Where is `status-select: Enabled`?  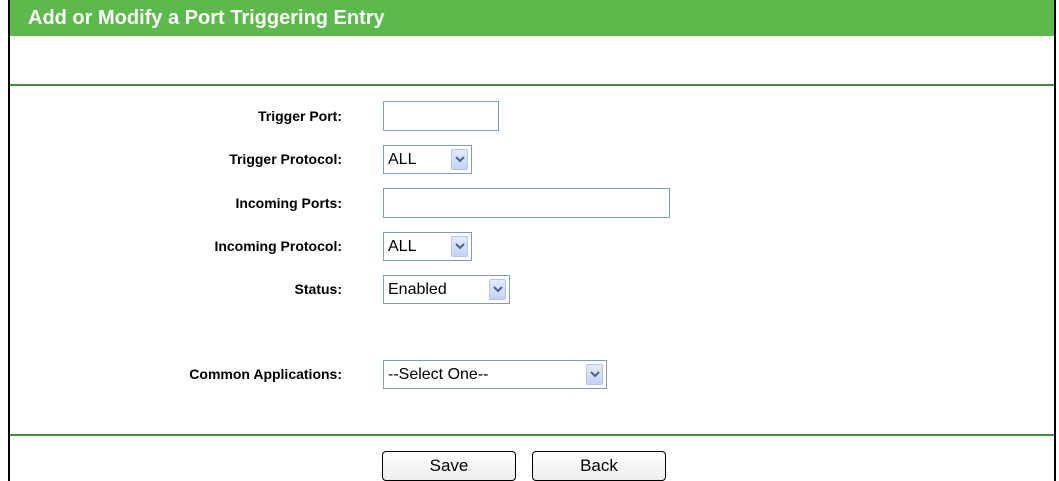 status-select: Enabled is located at coordinates (446, 289).